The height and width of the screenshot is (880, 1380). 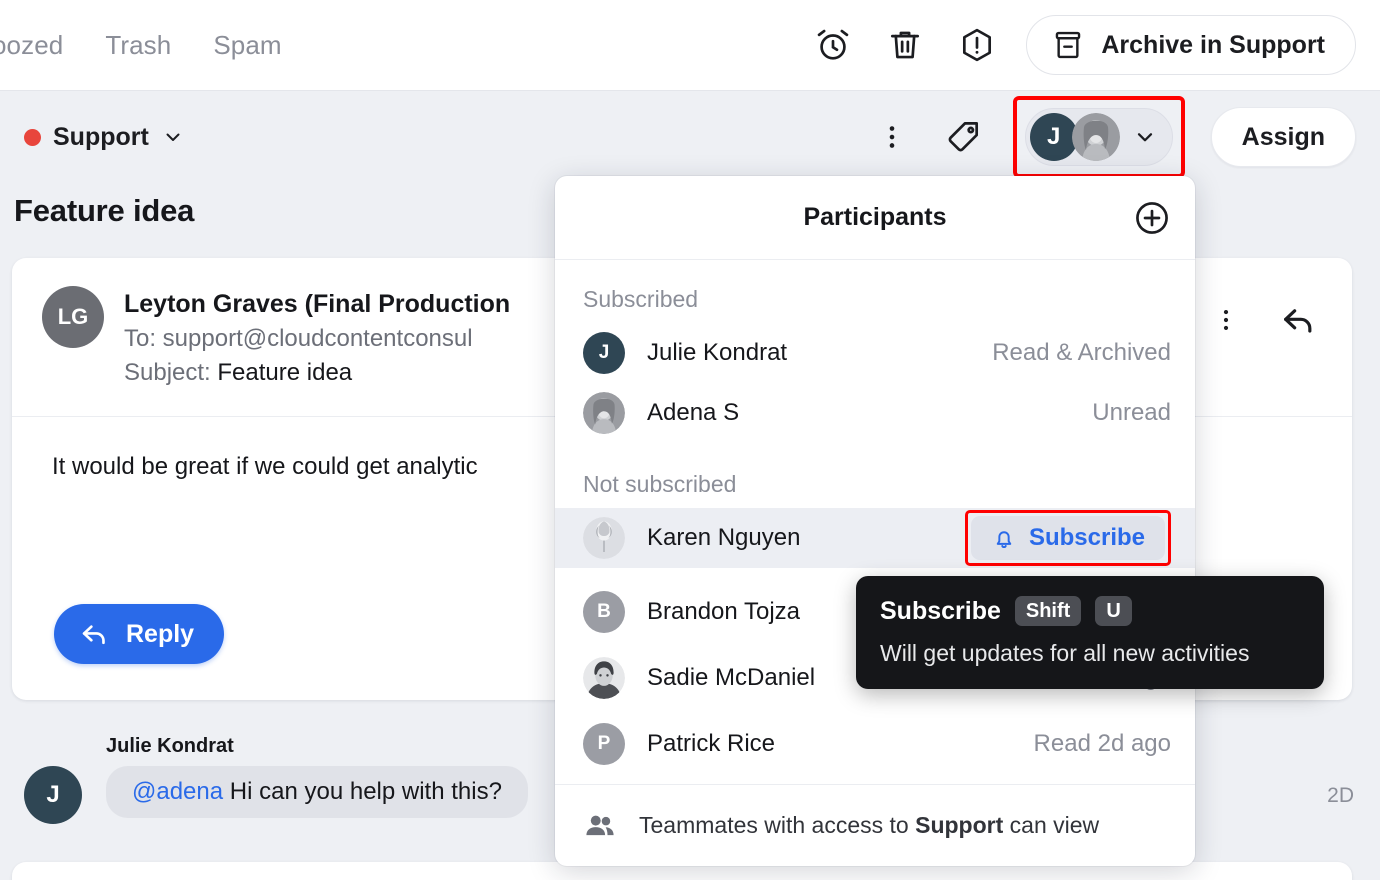 What do you see at coordinates (717, 352) in the screenshot?
I see `participant-name: Julie Kondrat` at bounding box center [717, 352].